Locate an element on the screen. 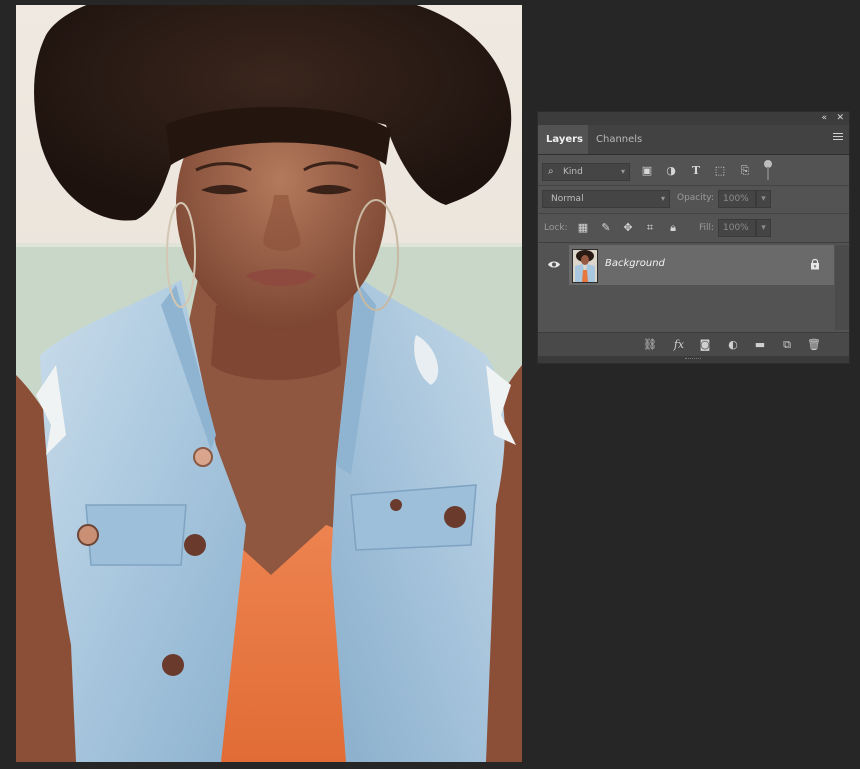 This screenshot has height=769, width=860. tab-layers: Layers is located at coordinates (563, 139).